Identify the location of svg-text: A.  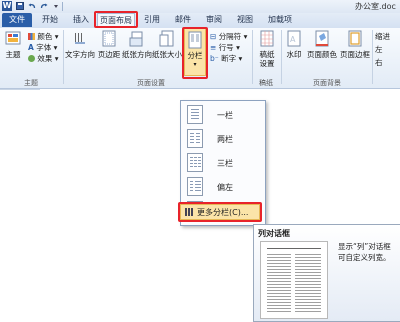
(293, 39).